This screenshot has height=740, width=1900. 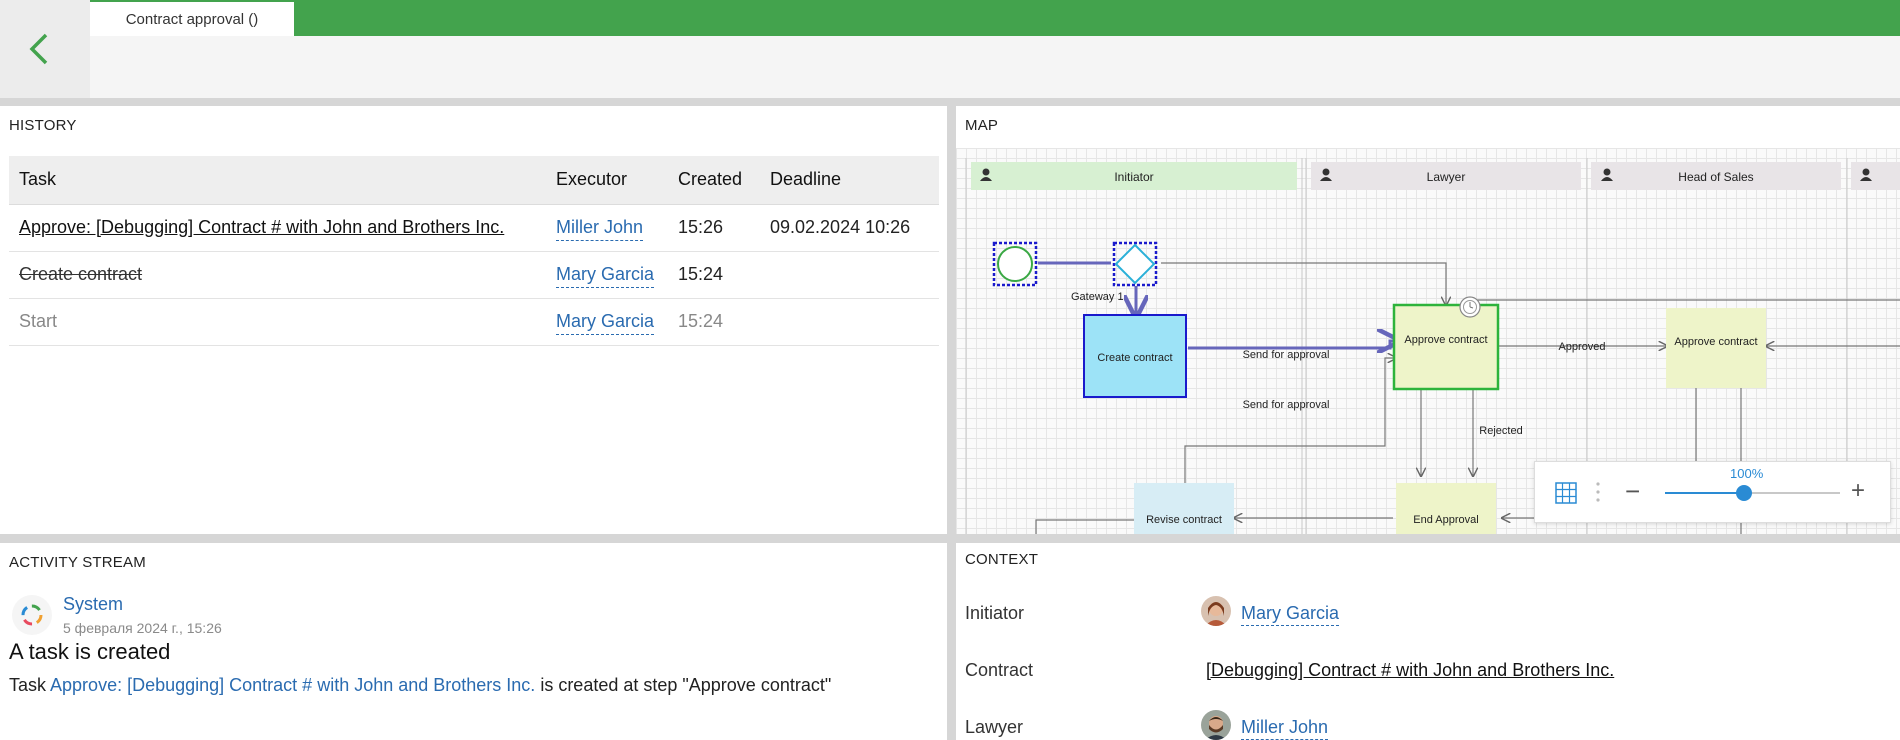 I want to click on gateway-node: Gateway 1, so click(x=1114, y=272).